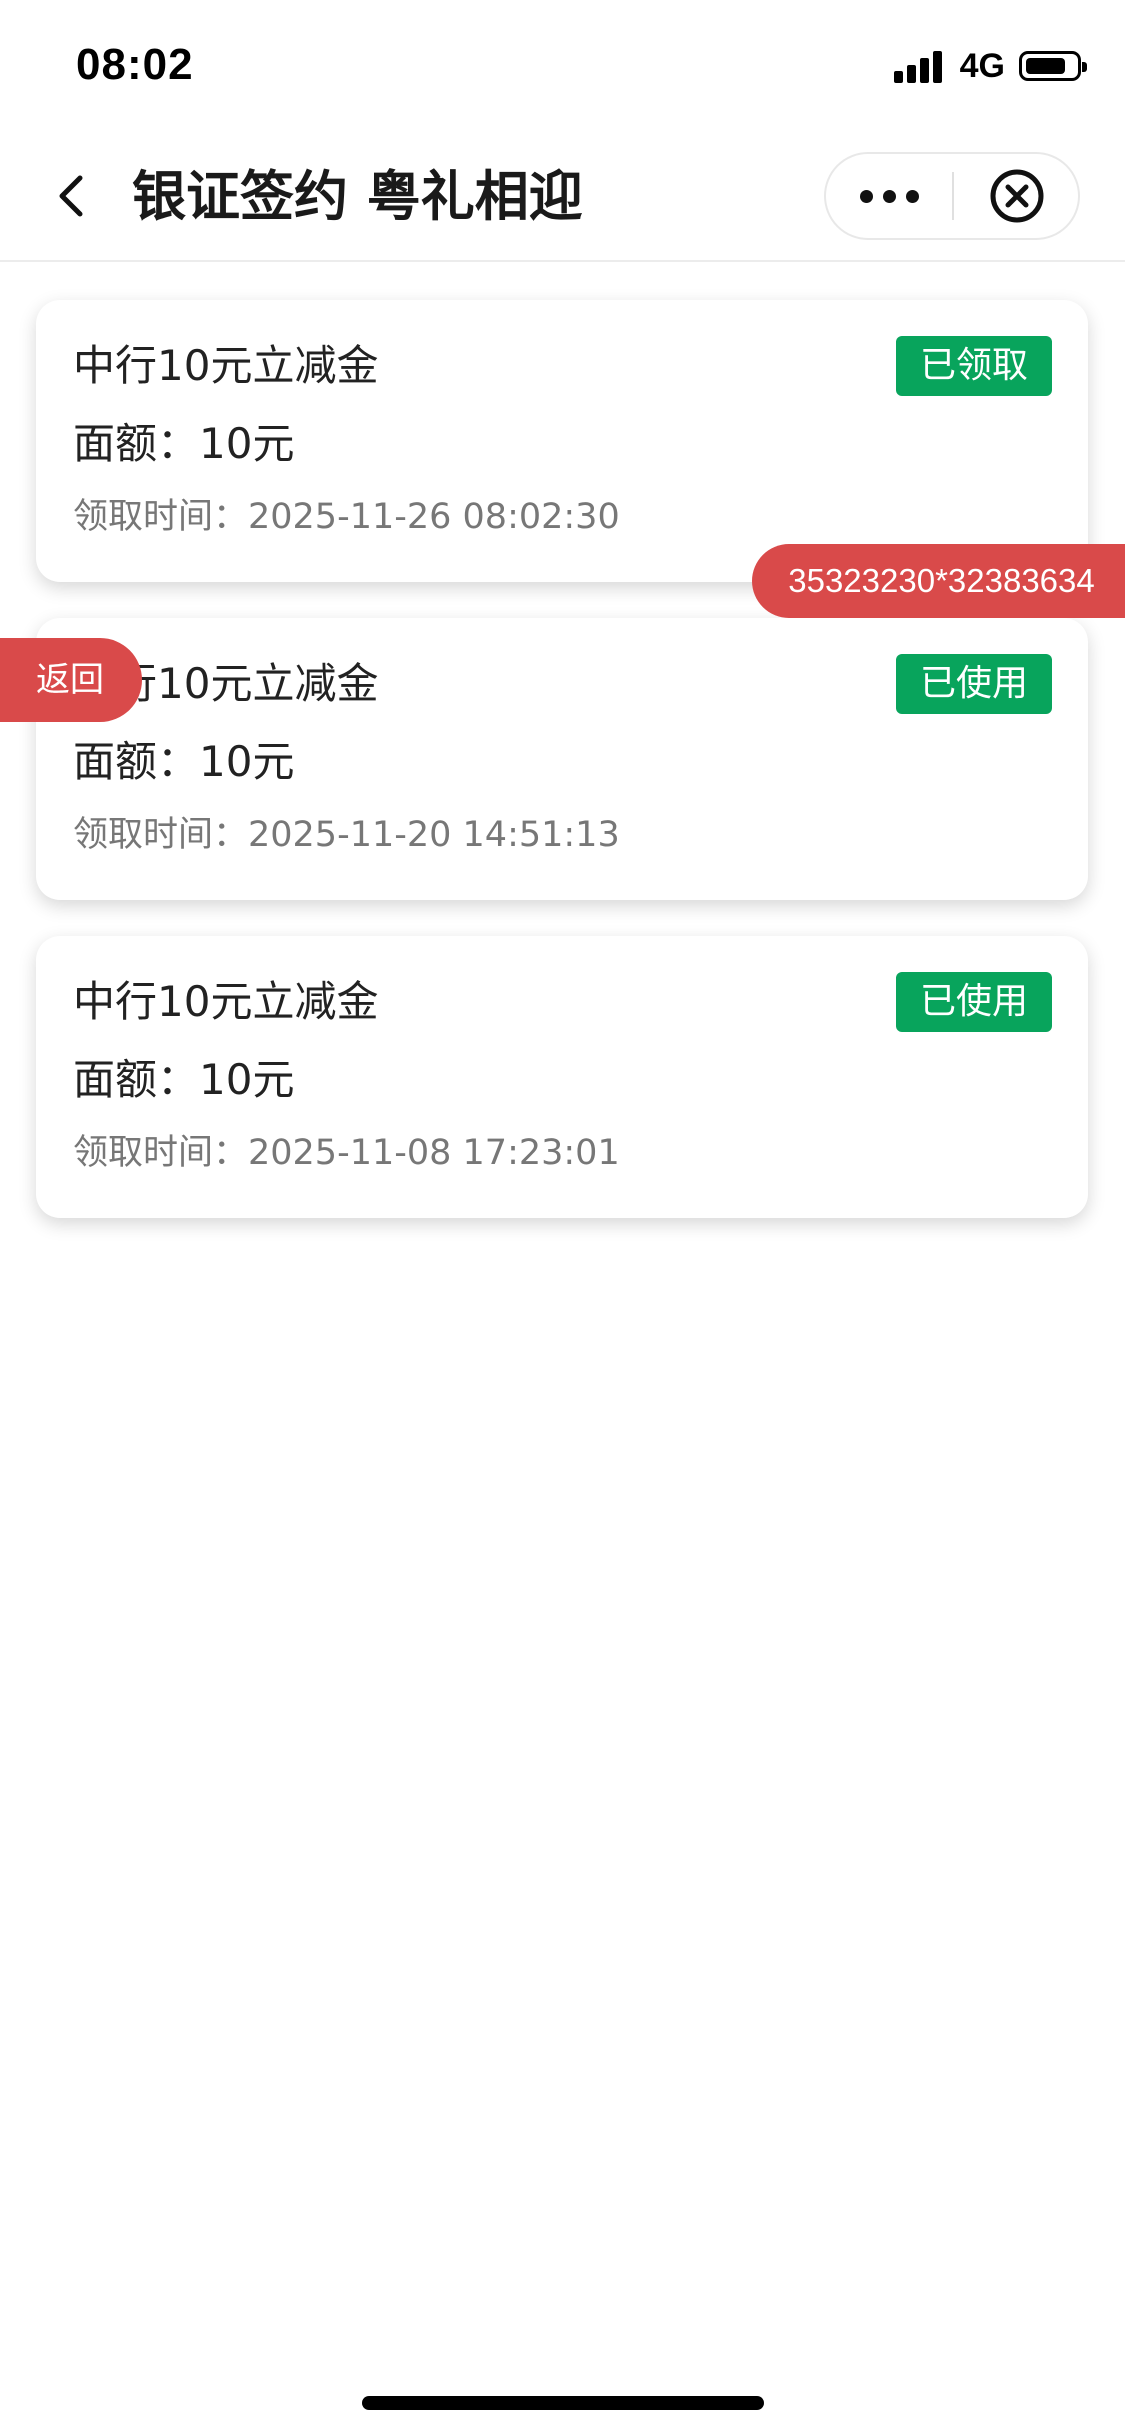 This screenshot has height=2436, width=1125. Describe the element at coordinates (919, 66) in the screenshot. I see `cellular-signal-icon` at that location.